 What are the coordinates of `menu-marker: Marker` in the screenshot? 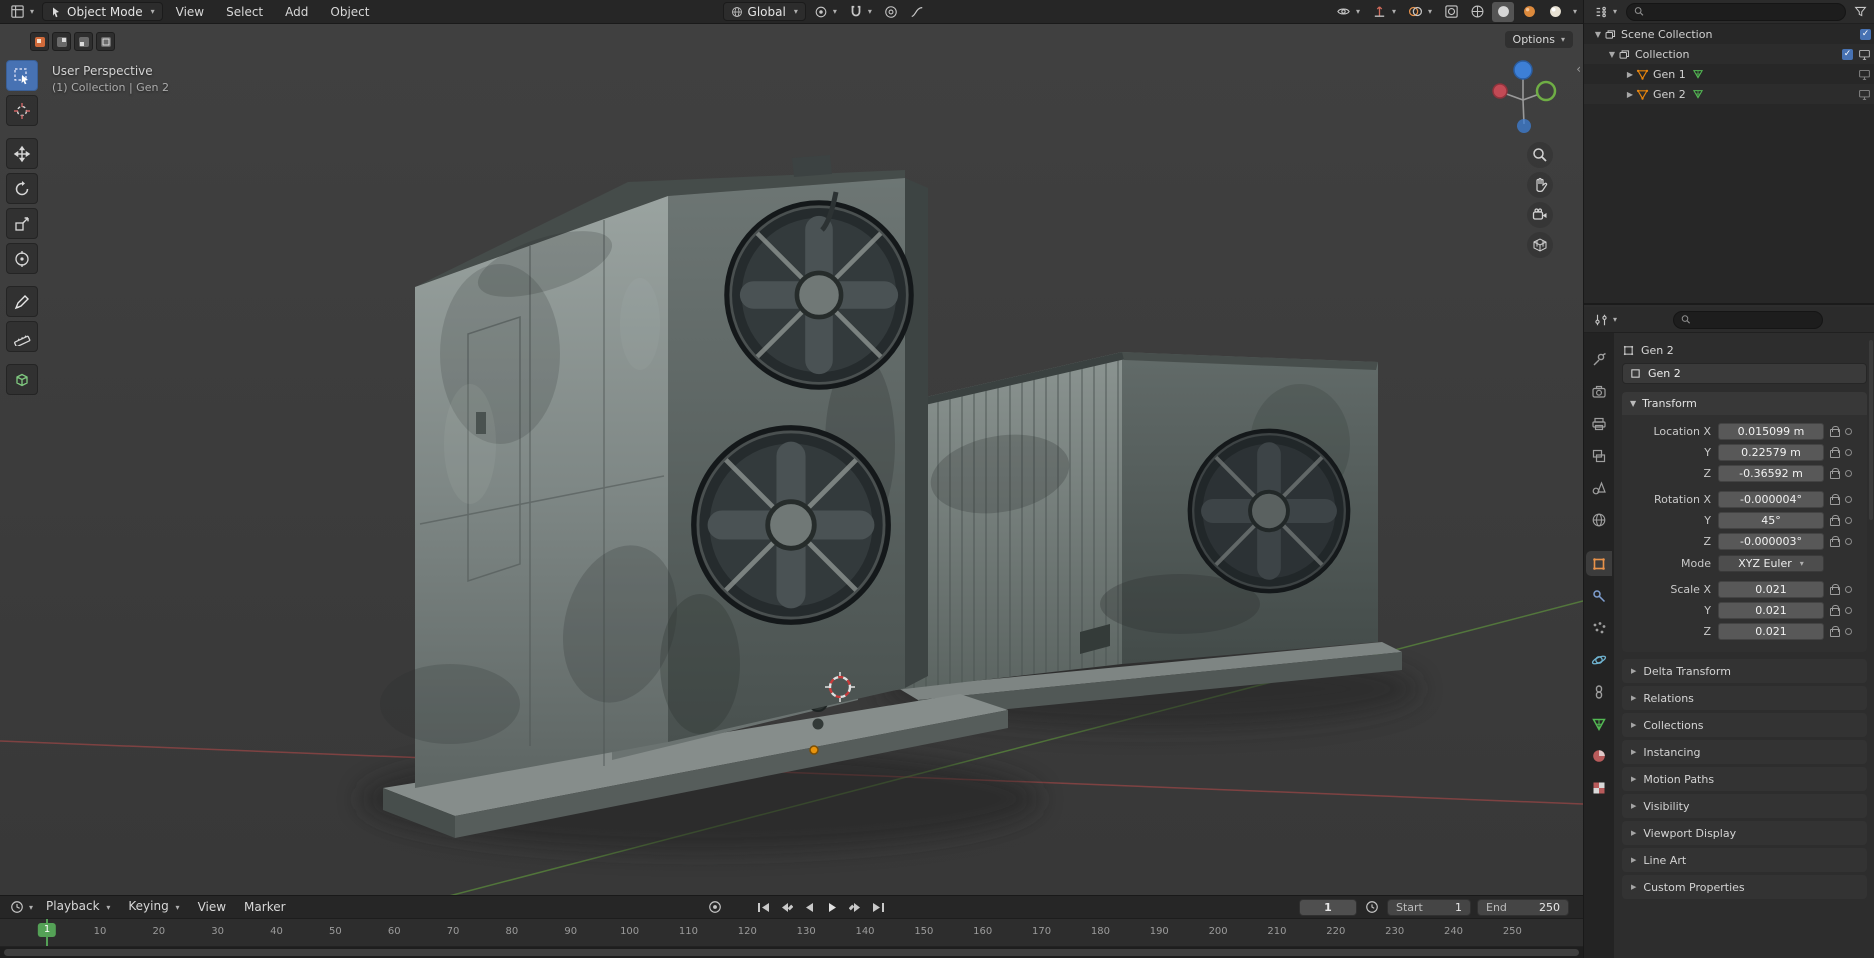 It's located at (264, 907).